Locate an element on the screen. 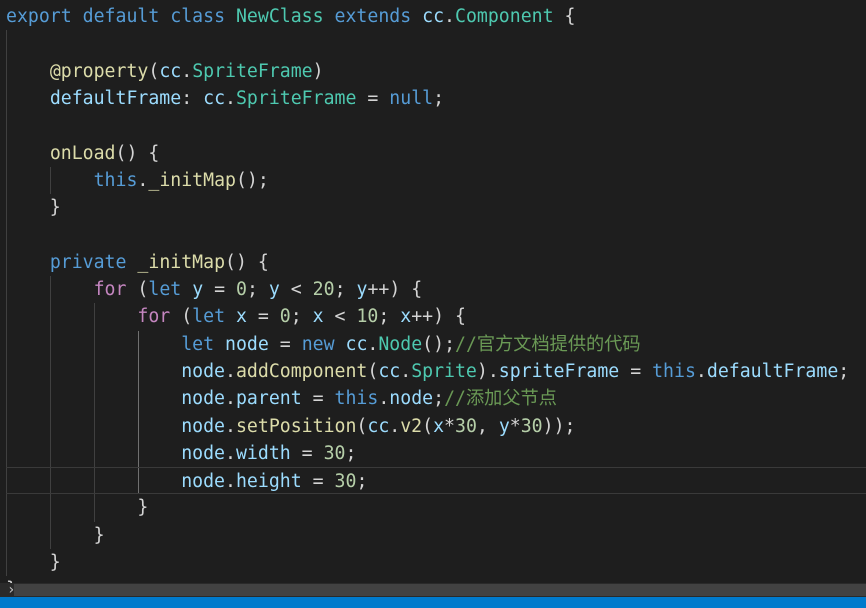 The height and width of the screenshot is (608, 866). code-token: , is located at coordinates (487, 426).